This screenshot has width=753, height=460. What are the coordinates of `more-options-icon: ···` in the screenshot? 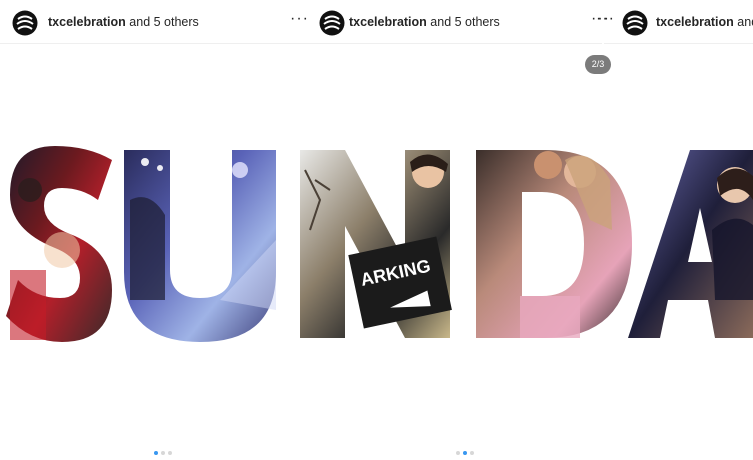 It's located at (605, 19).